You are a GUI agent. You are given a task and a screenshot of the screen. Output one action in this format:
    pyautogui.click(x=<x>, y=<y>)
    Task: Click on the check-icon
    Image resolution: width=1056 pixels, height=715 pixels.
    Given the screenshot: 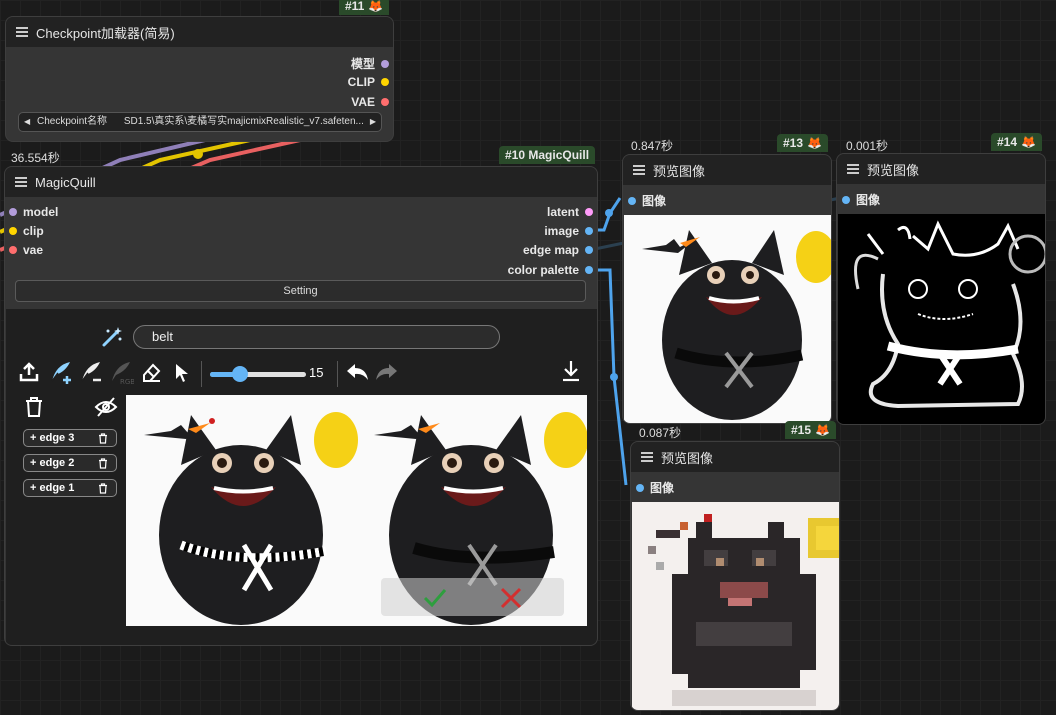 What is the action you would take?
    pyautogui.click(x=435, y=599)
    